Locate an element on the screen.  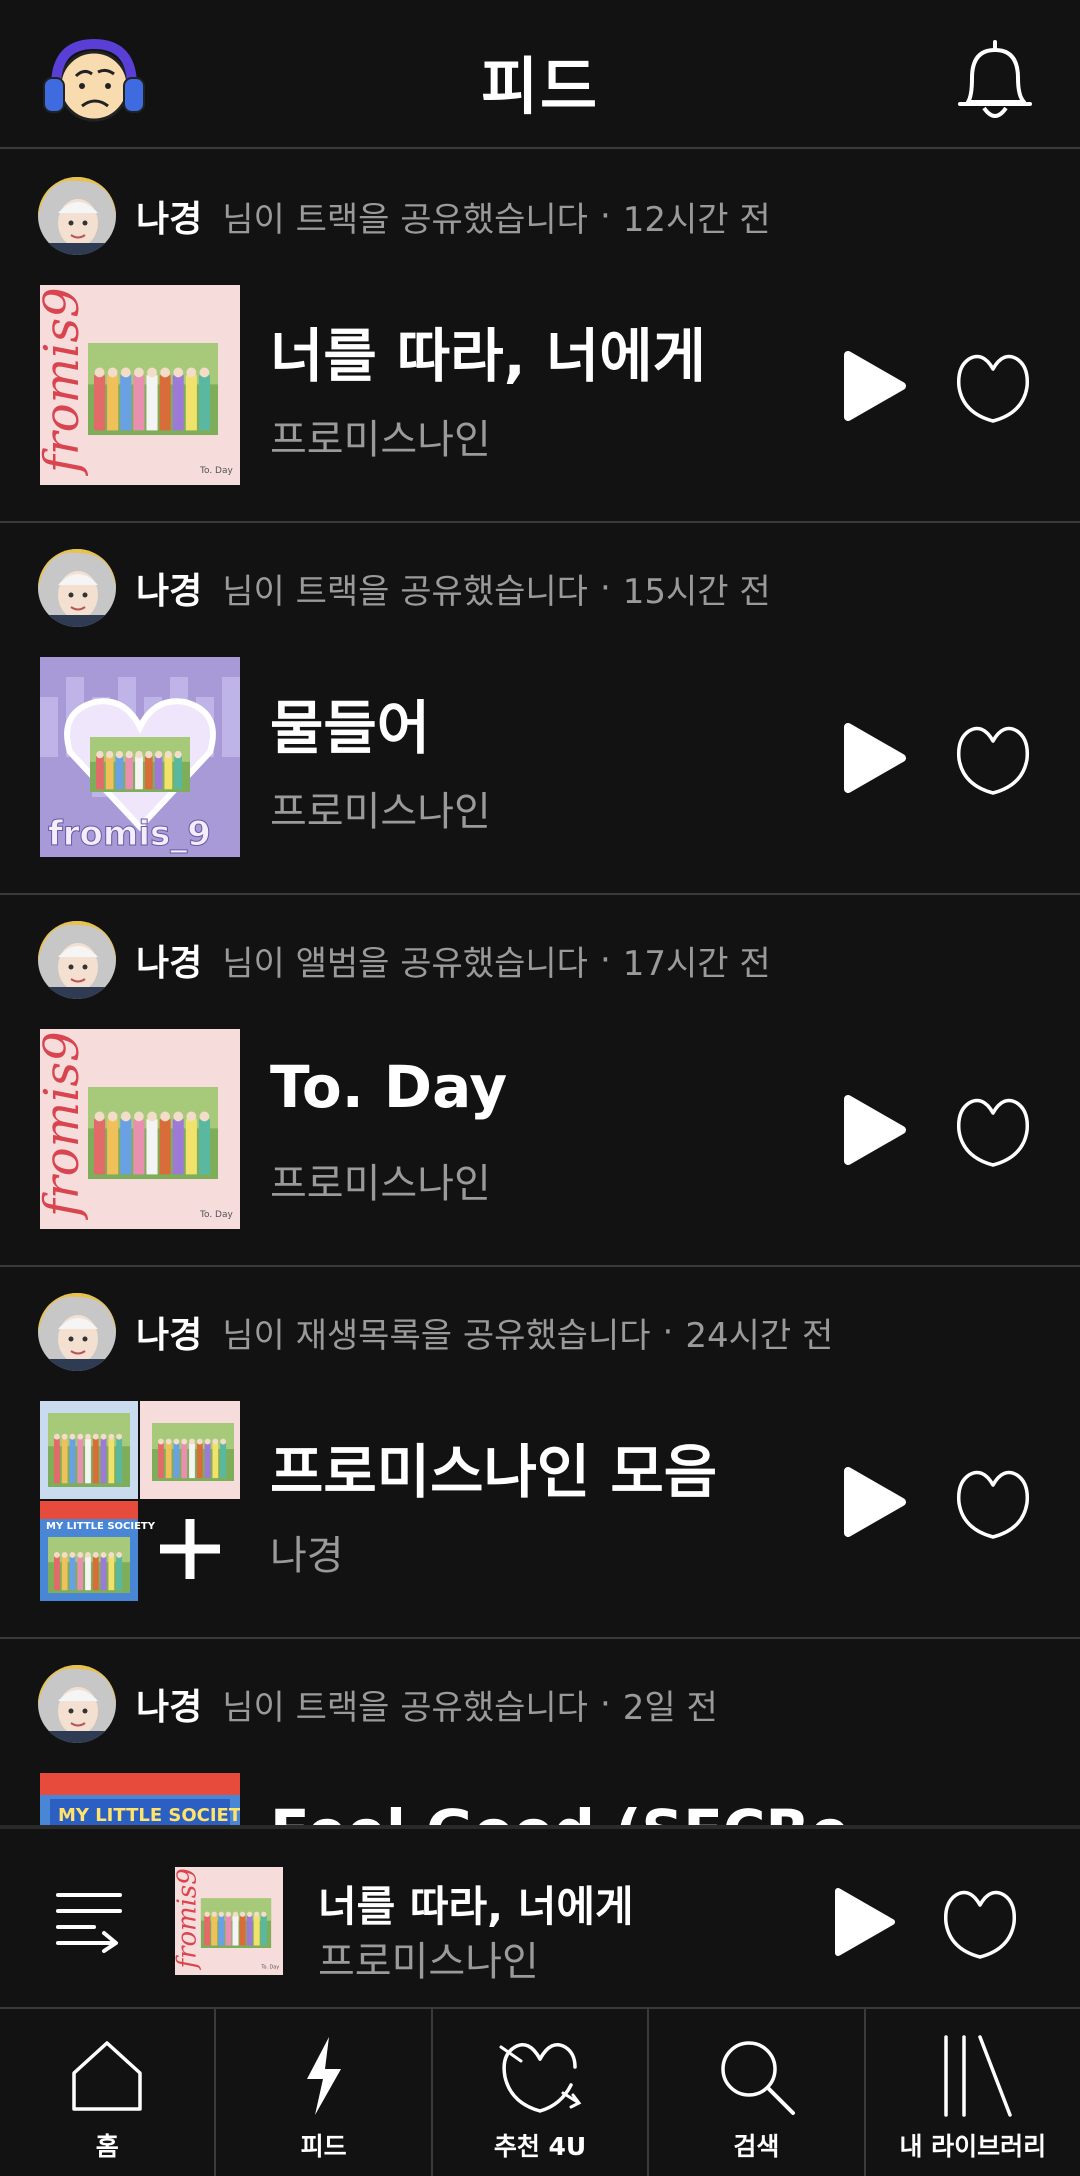
nav-tab-home: 홈 is located at coordinates (108, 2092).